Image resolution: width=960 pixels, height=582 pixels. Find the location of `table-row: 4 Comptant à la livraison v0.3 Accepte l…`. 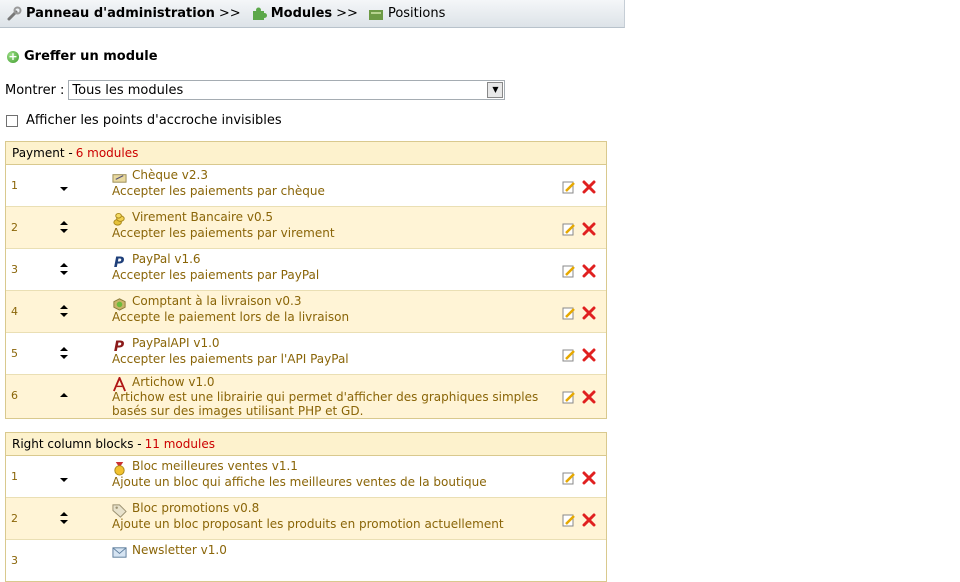

table-row: 4 Comptant à la livraison v0.3 Accepte l… is located at coordinates (306, 312).